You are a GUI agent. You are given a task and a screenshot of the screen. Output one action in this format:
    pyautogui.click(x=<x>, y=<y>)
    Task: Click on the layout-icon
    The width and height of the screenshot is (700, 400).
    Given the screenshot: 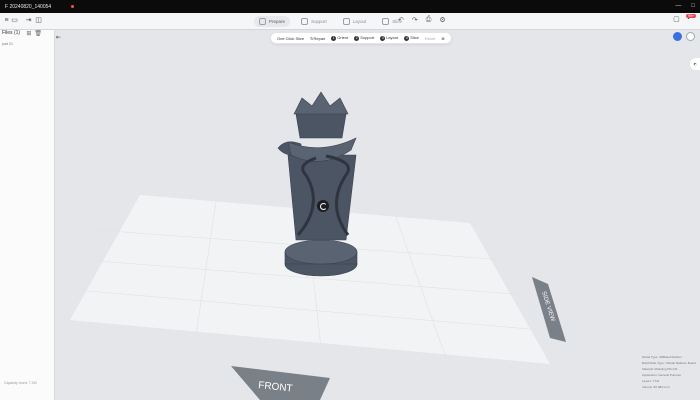 What is the action you would take?
    pyautogui.click(x=346, y=21)
    